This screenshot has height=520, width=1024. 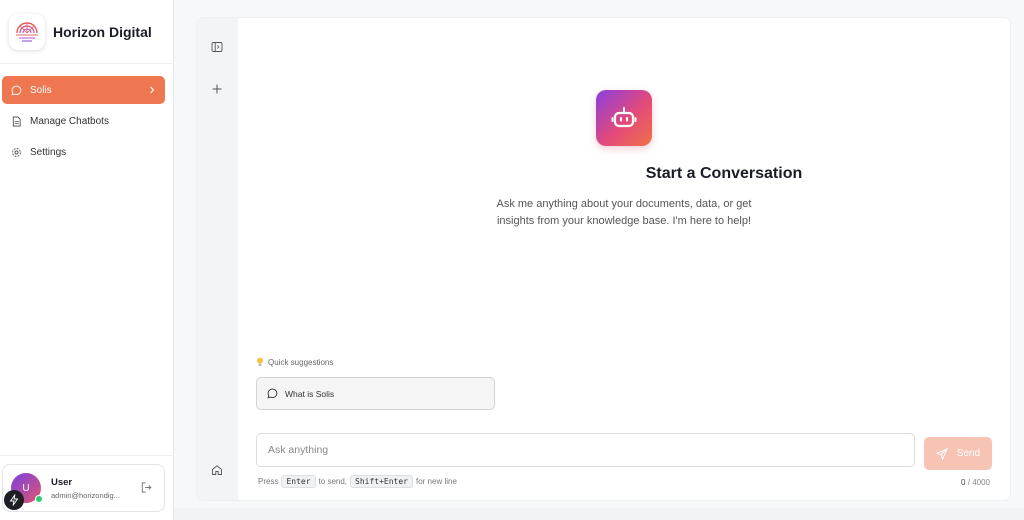 What do you see at coordinates (310, 393) in the screenshot?
I see `suggestion-text: What is Solis` at bounding box center [310, 393].